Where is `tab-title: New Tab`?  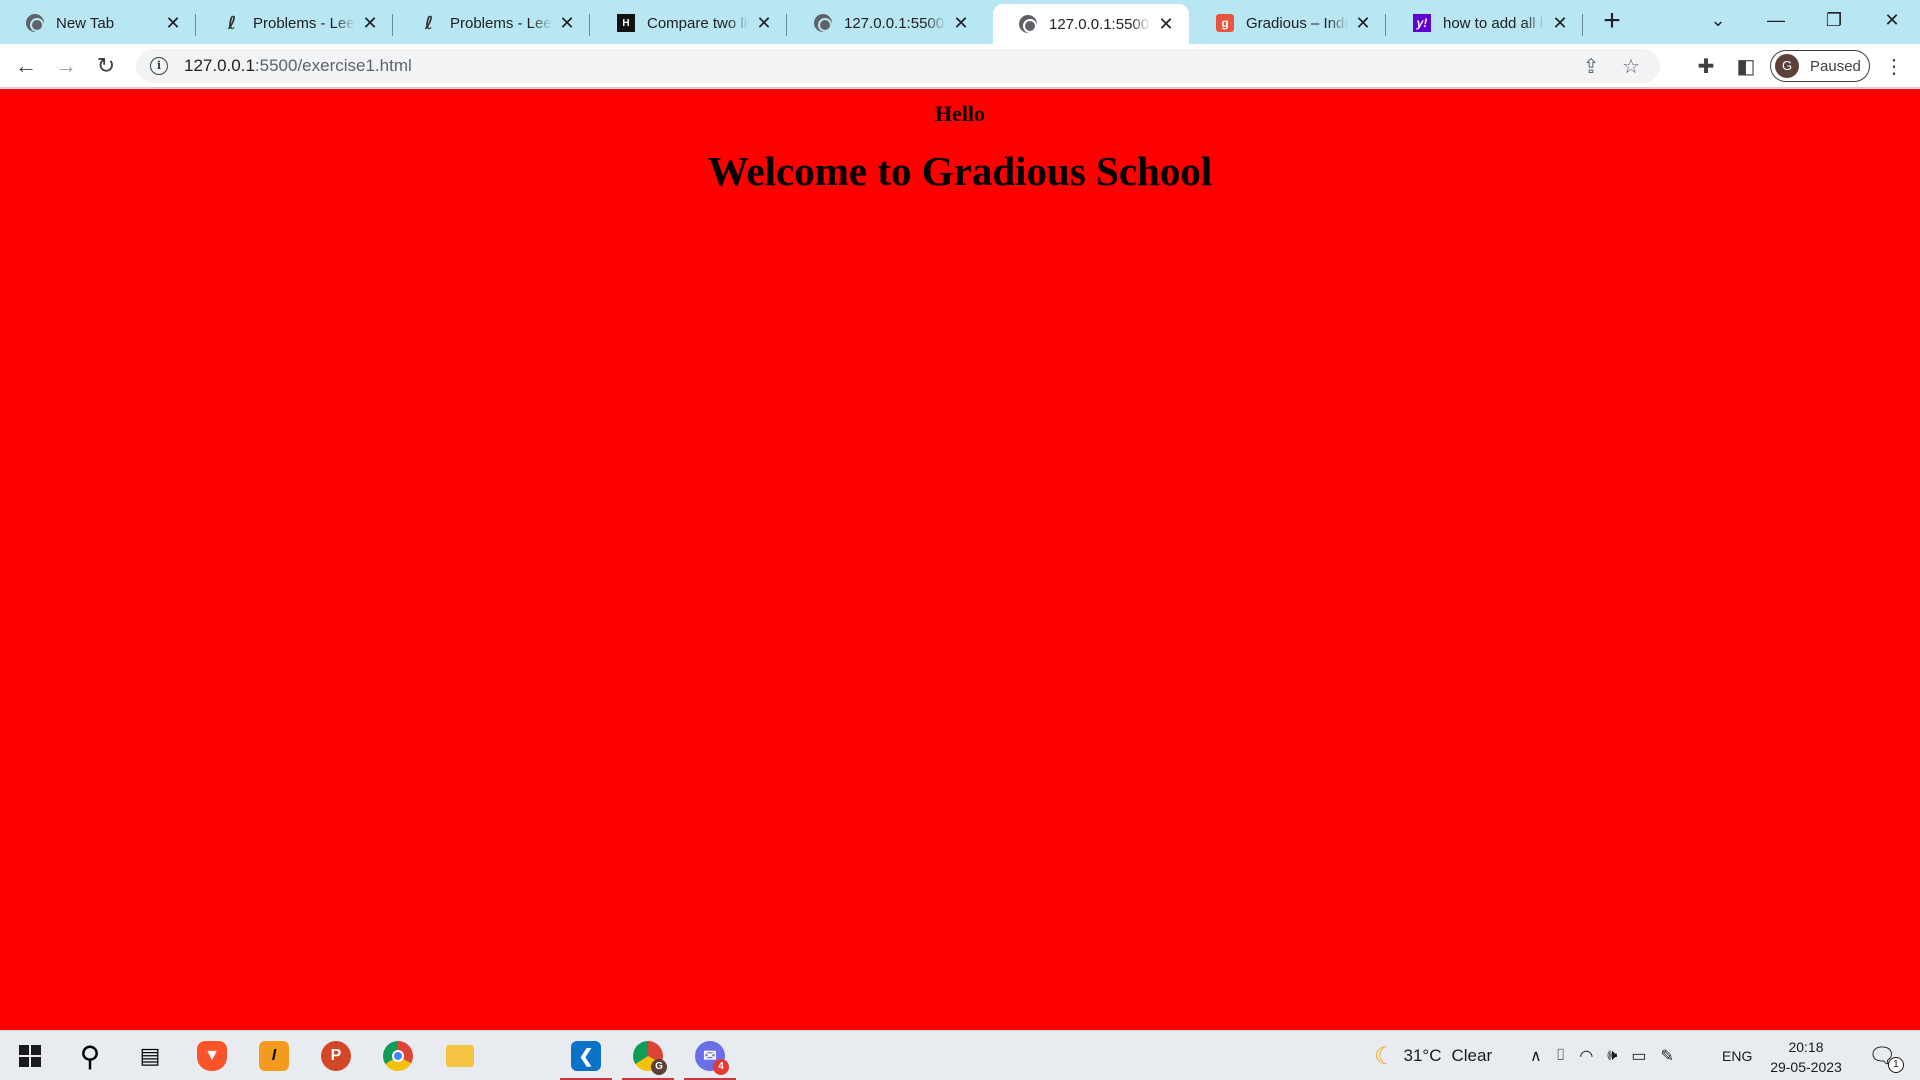 tab-title: New Tab is located at coordinates (85, 23).